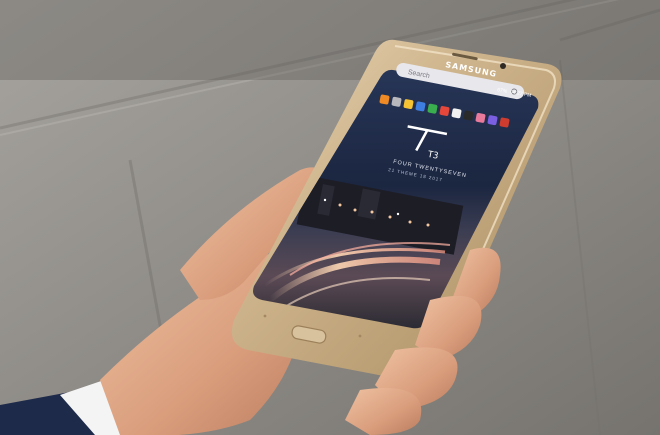 This screenshot has width=660, height=435. What do you see at coordinates (432, 108) in the screenshot?
I see `phone-app-icon` at bounding box center [432, 108].